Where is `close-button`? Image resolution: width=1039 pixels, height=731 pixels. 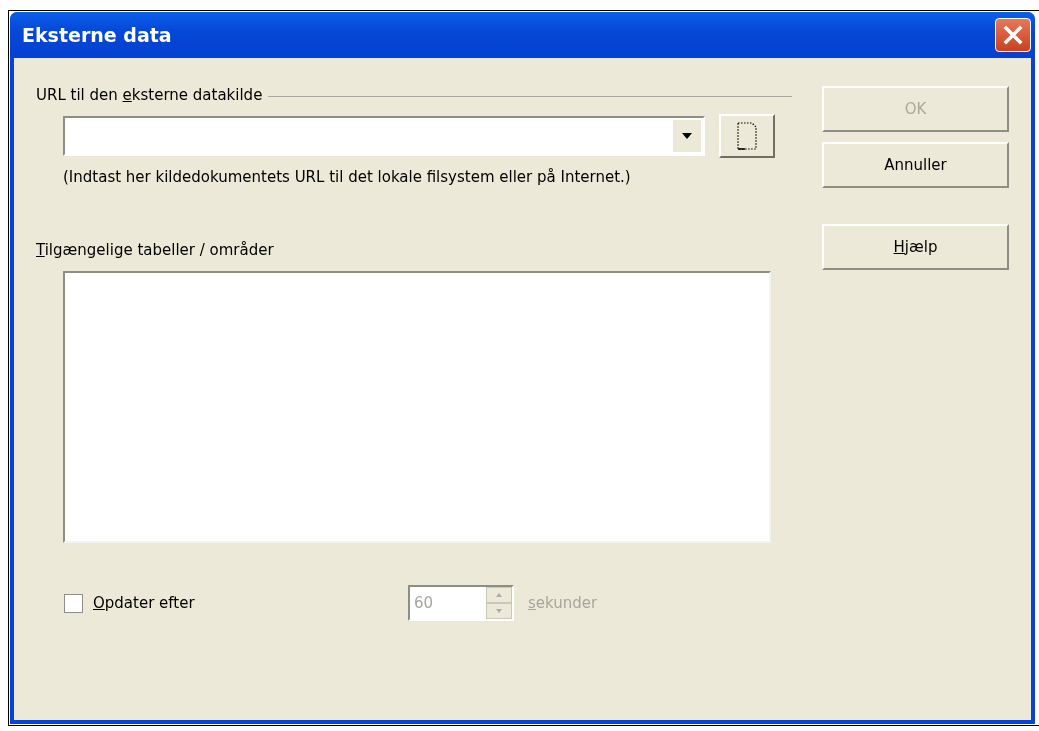 close-button is located at coordinates (1013, 35).